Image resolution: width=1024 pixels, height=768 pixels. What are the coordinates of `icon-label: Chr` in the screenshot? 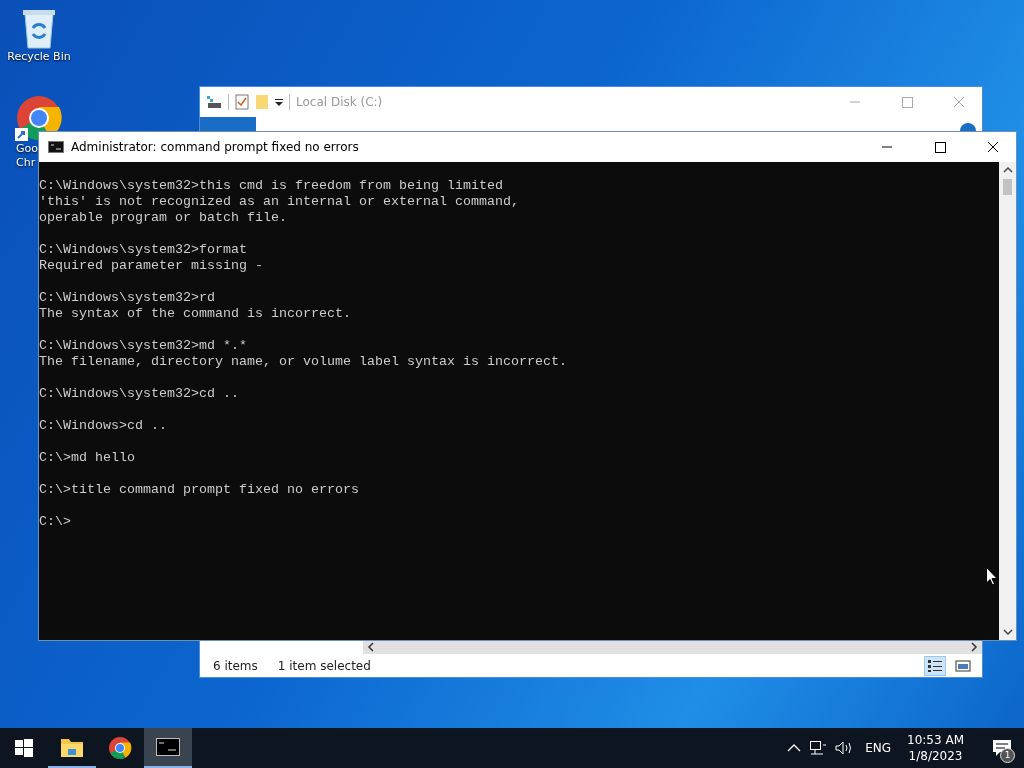 It's located at (26, 163).